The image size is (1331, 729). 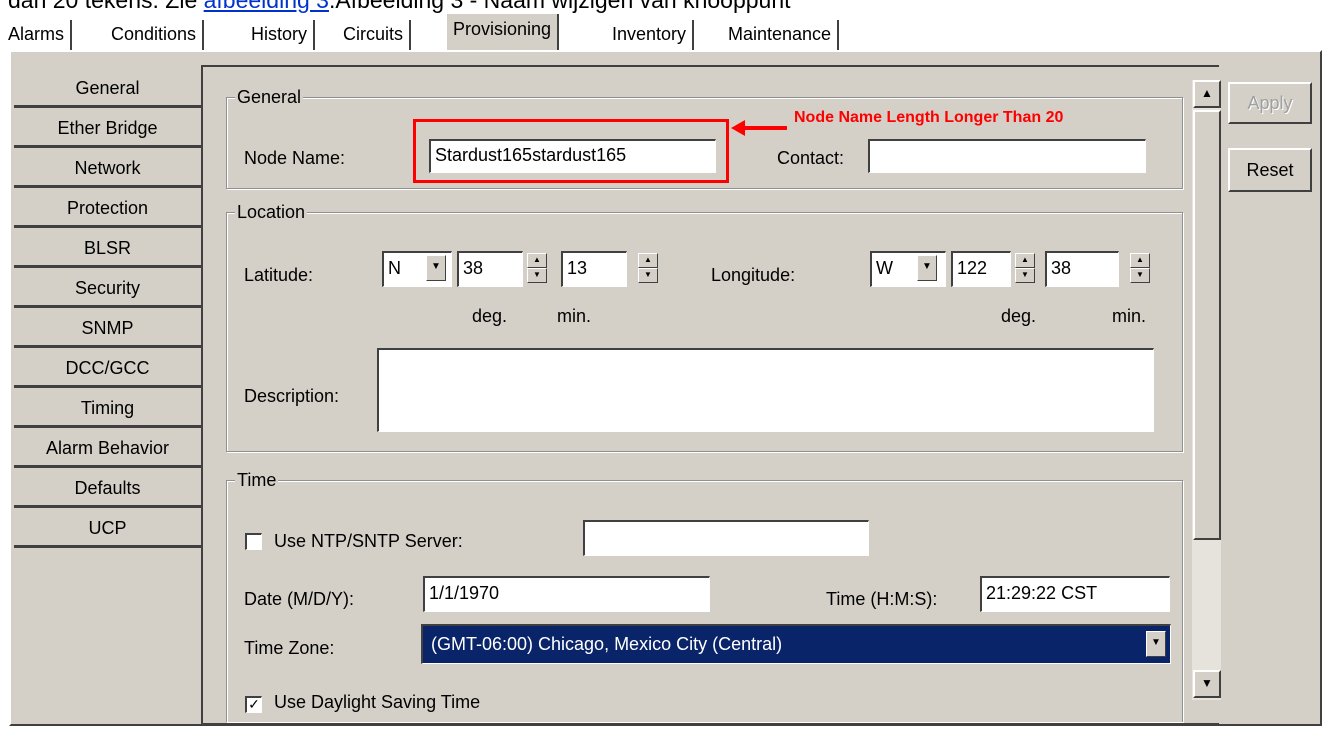 I want to click on side-tab-general: General, so click(x=107, y=90).